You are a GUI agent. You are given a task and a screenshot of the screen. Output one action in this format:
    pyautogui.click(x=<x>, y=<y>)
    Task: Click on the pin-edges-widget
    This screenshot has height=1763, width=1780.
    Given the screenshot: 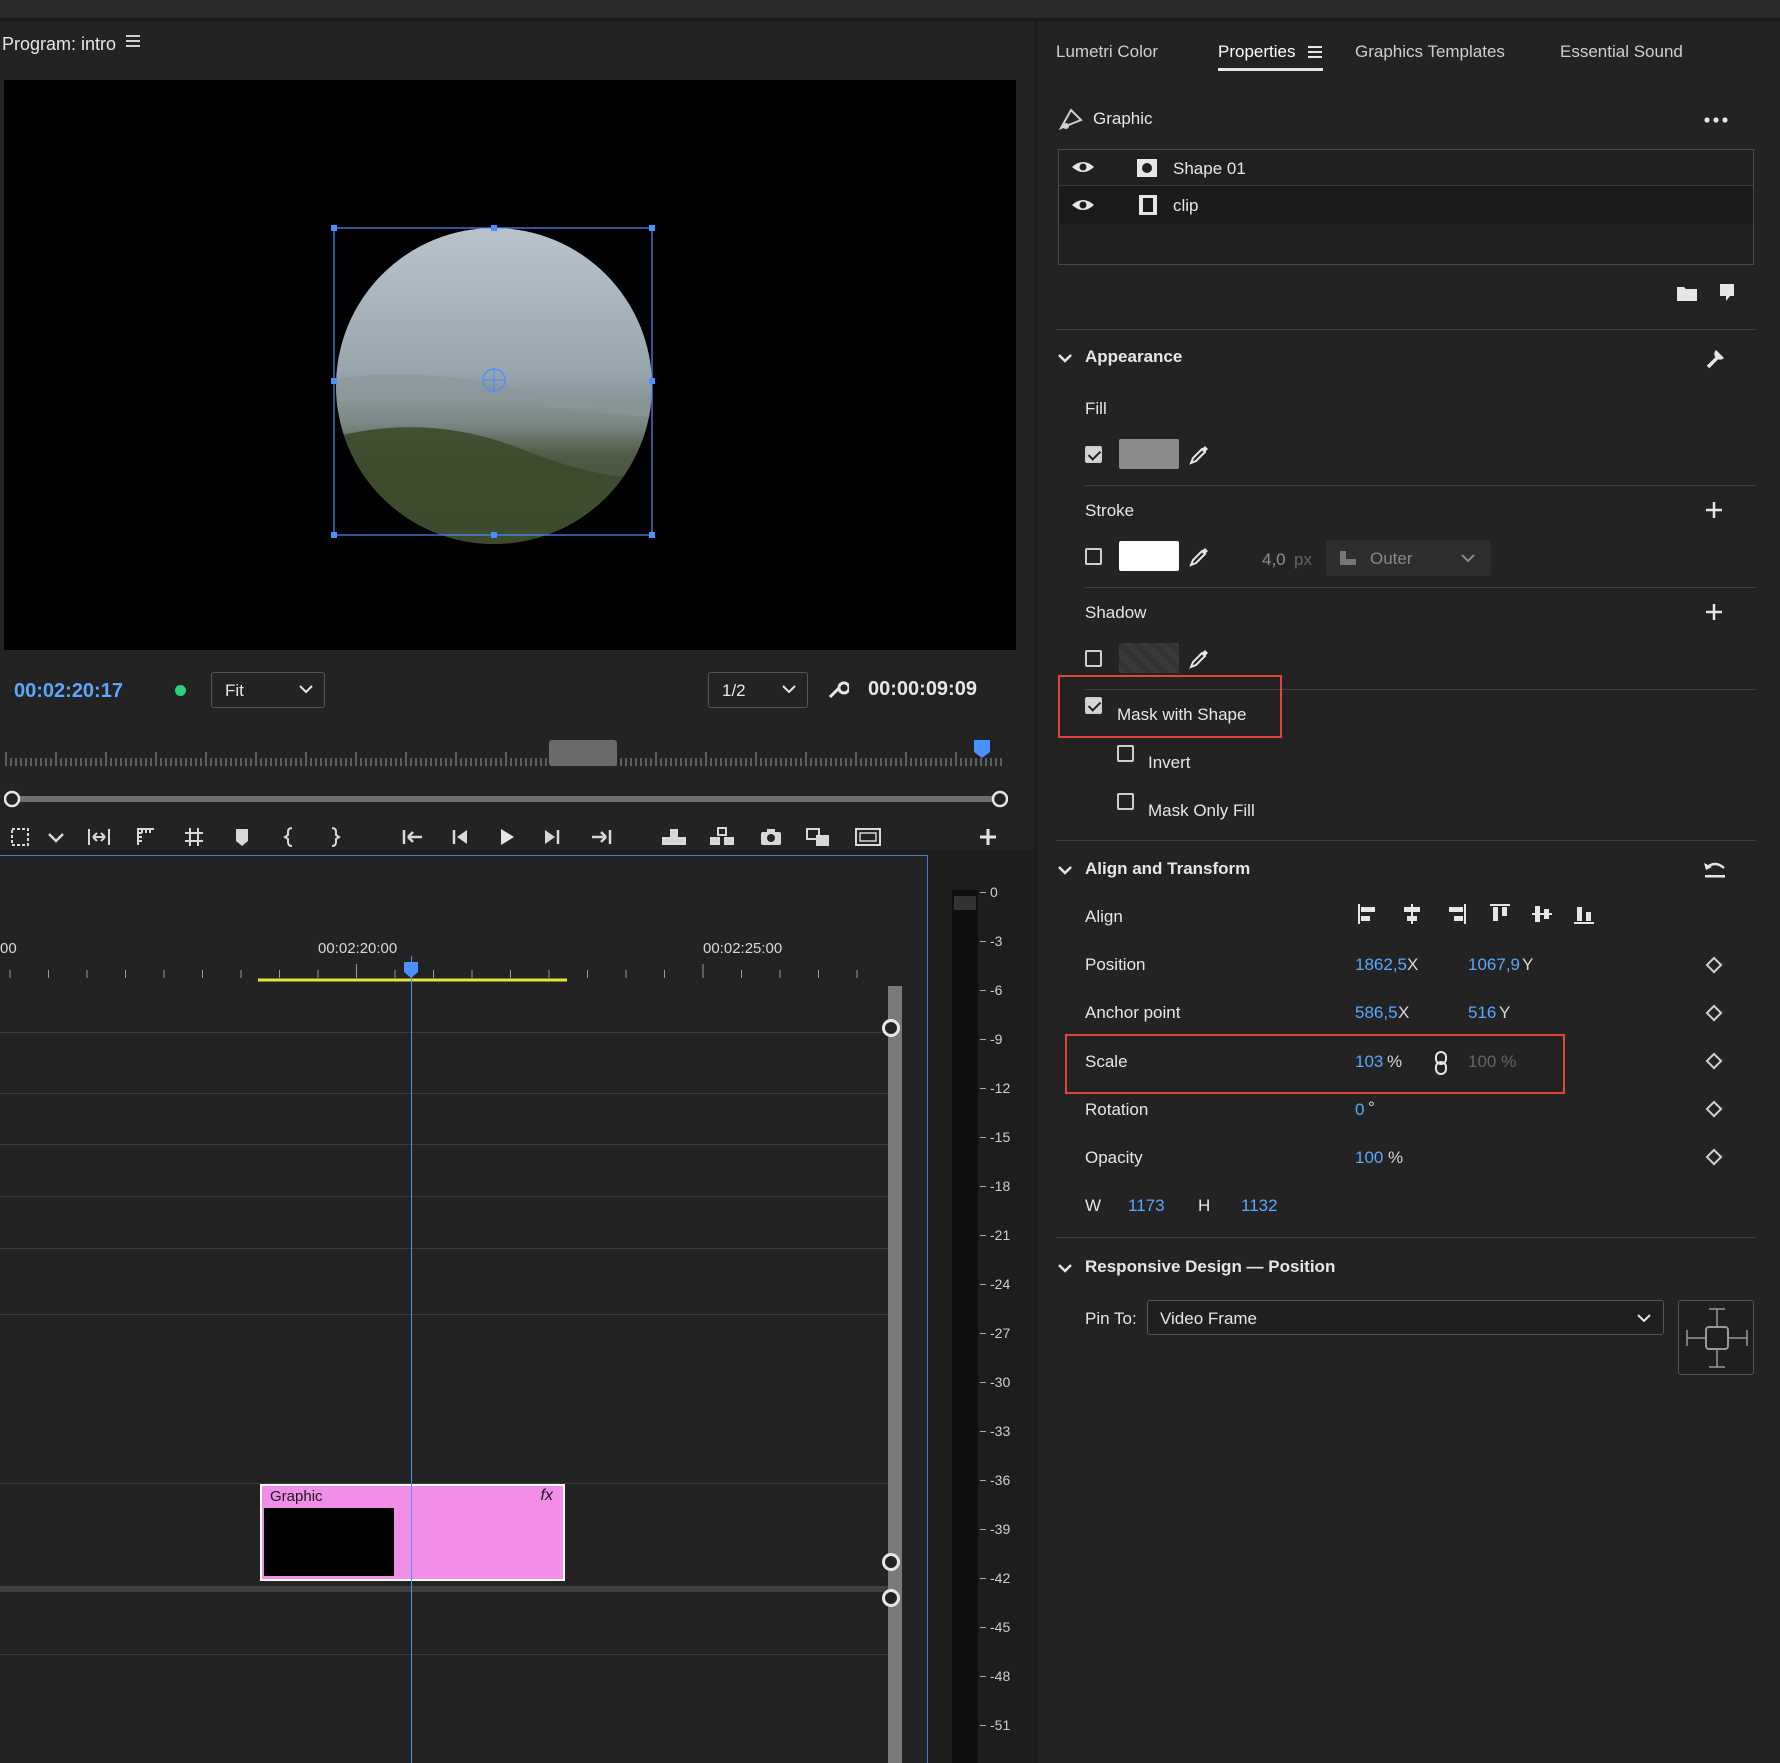 What is the action you would take?
    pyautogui.click(x=1716, y=1337)
    